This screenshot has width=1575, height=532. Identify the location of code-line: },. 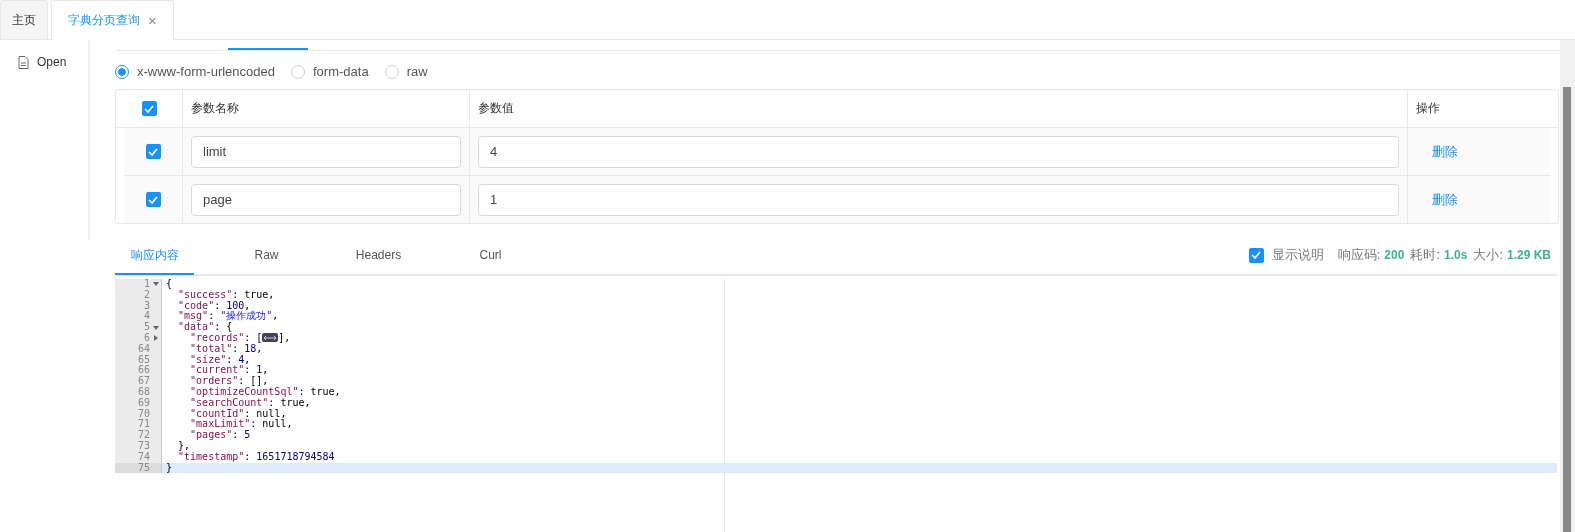
(184, 446).